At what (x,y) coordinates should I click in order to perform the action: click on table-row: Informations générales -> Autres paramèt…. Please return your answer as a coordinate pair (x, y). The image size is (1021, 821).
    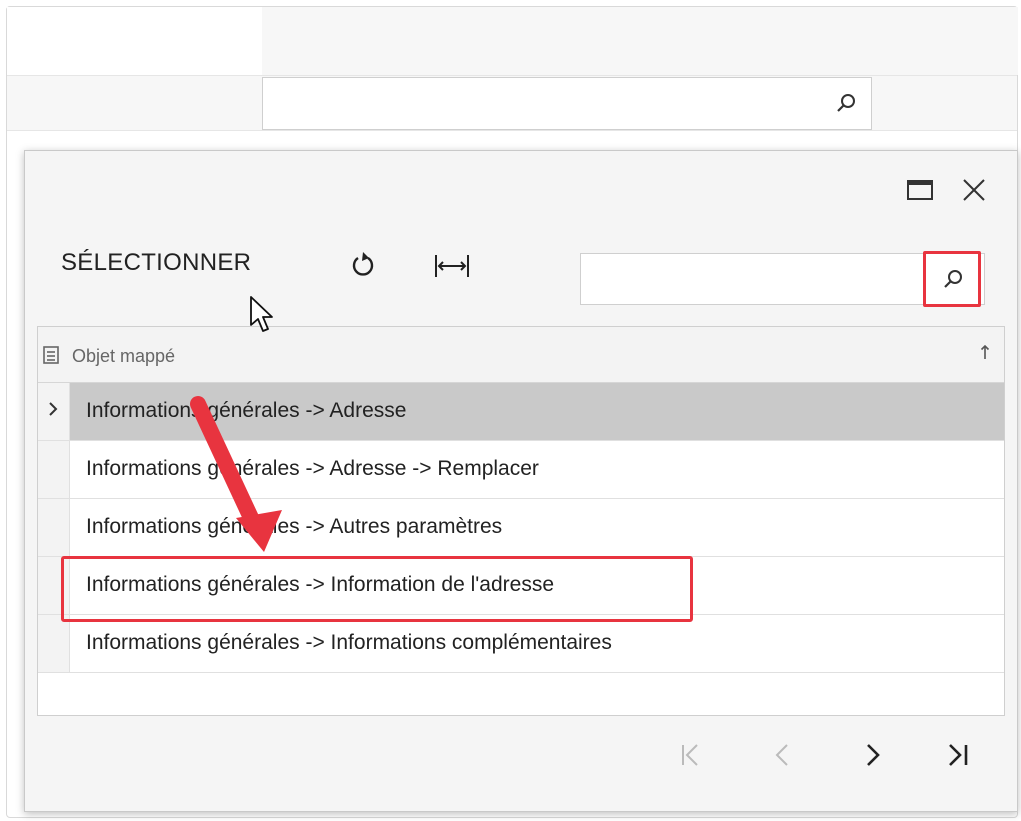
    Looking at the image, I should click on (521, 528).